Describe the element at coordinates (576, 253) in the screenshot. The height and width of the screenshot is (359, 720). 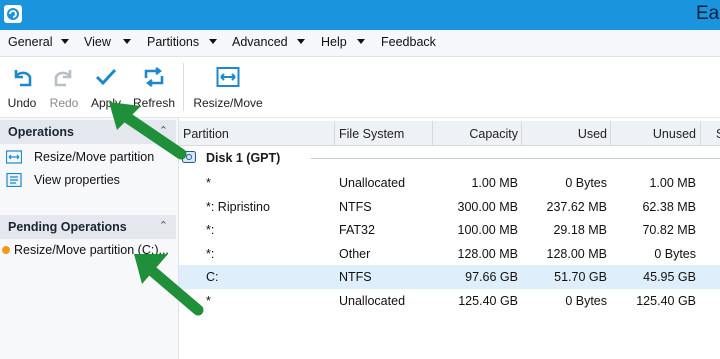
I see `cell-used: 128.00 MB` at that location.